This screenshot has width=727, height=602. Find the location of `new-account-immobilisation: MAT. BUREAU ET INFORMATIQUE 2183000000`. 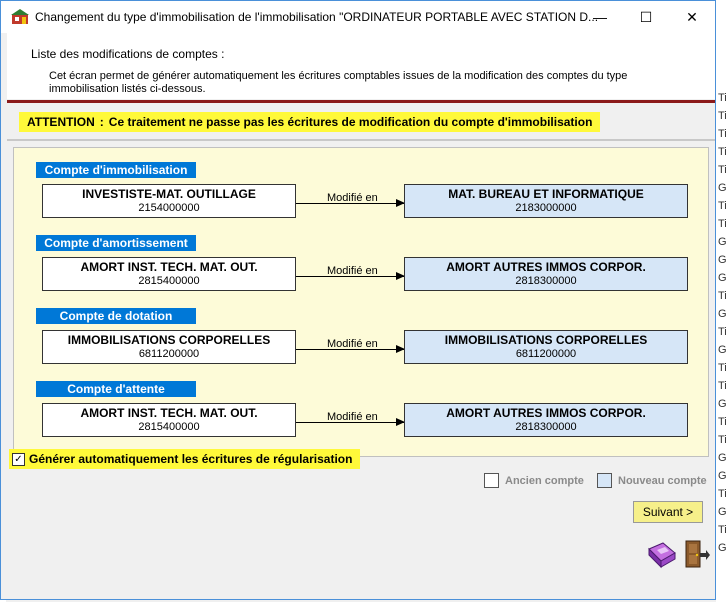

new-account-immobilisation: MAT. BUREAU ET INFORMATIQUE 2183000000 is located at coordinates (546, 201).